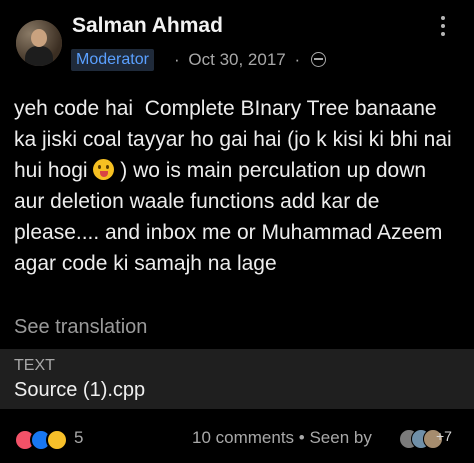  What do you see at coordinates (237, 379) in the screenshot?
I see `file-attachment: TEXT Source (1).cpp` at bounding box center [237, 379].